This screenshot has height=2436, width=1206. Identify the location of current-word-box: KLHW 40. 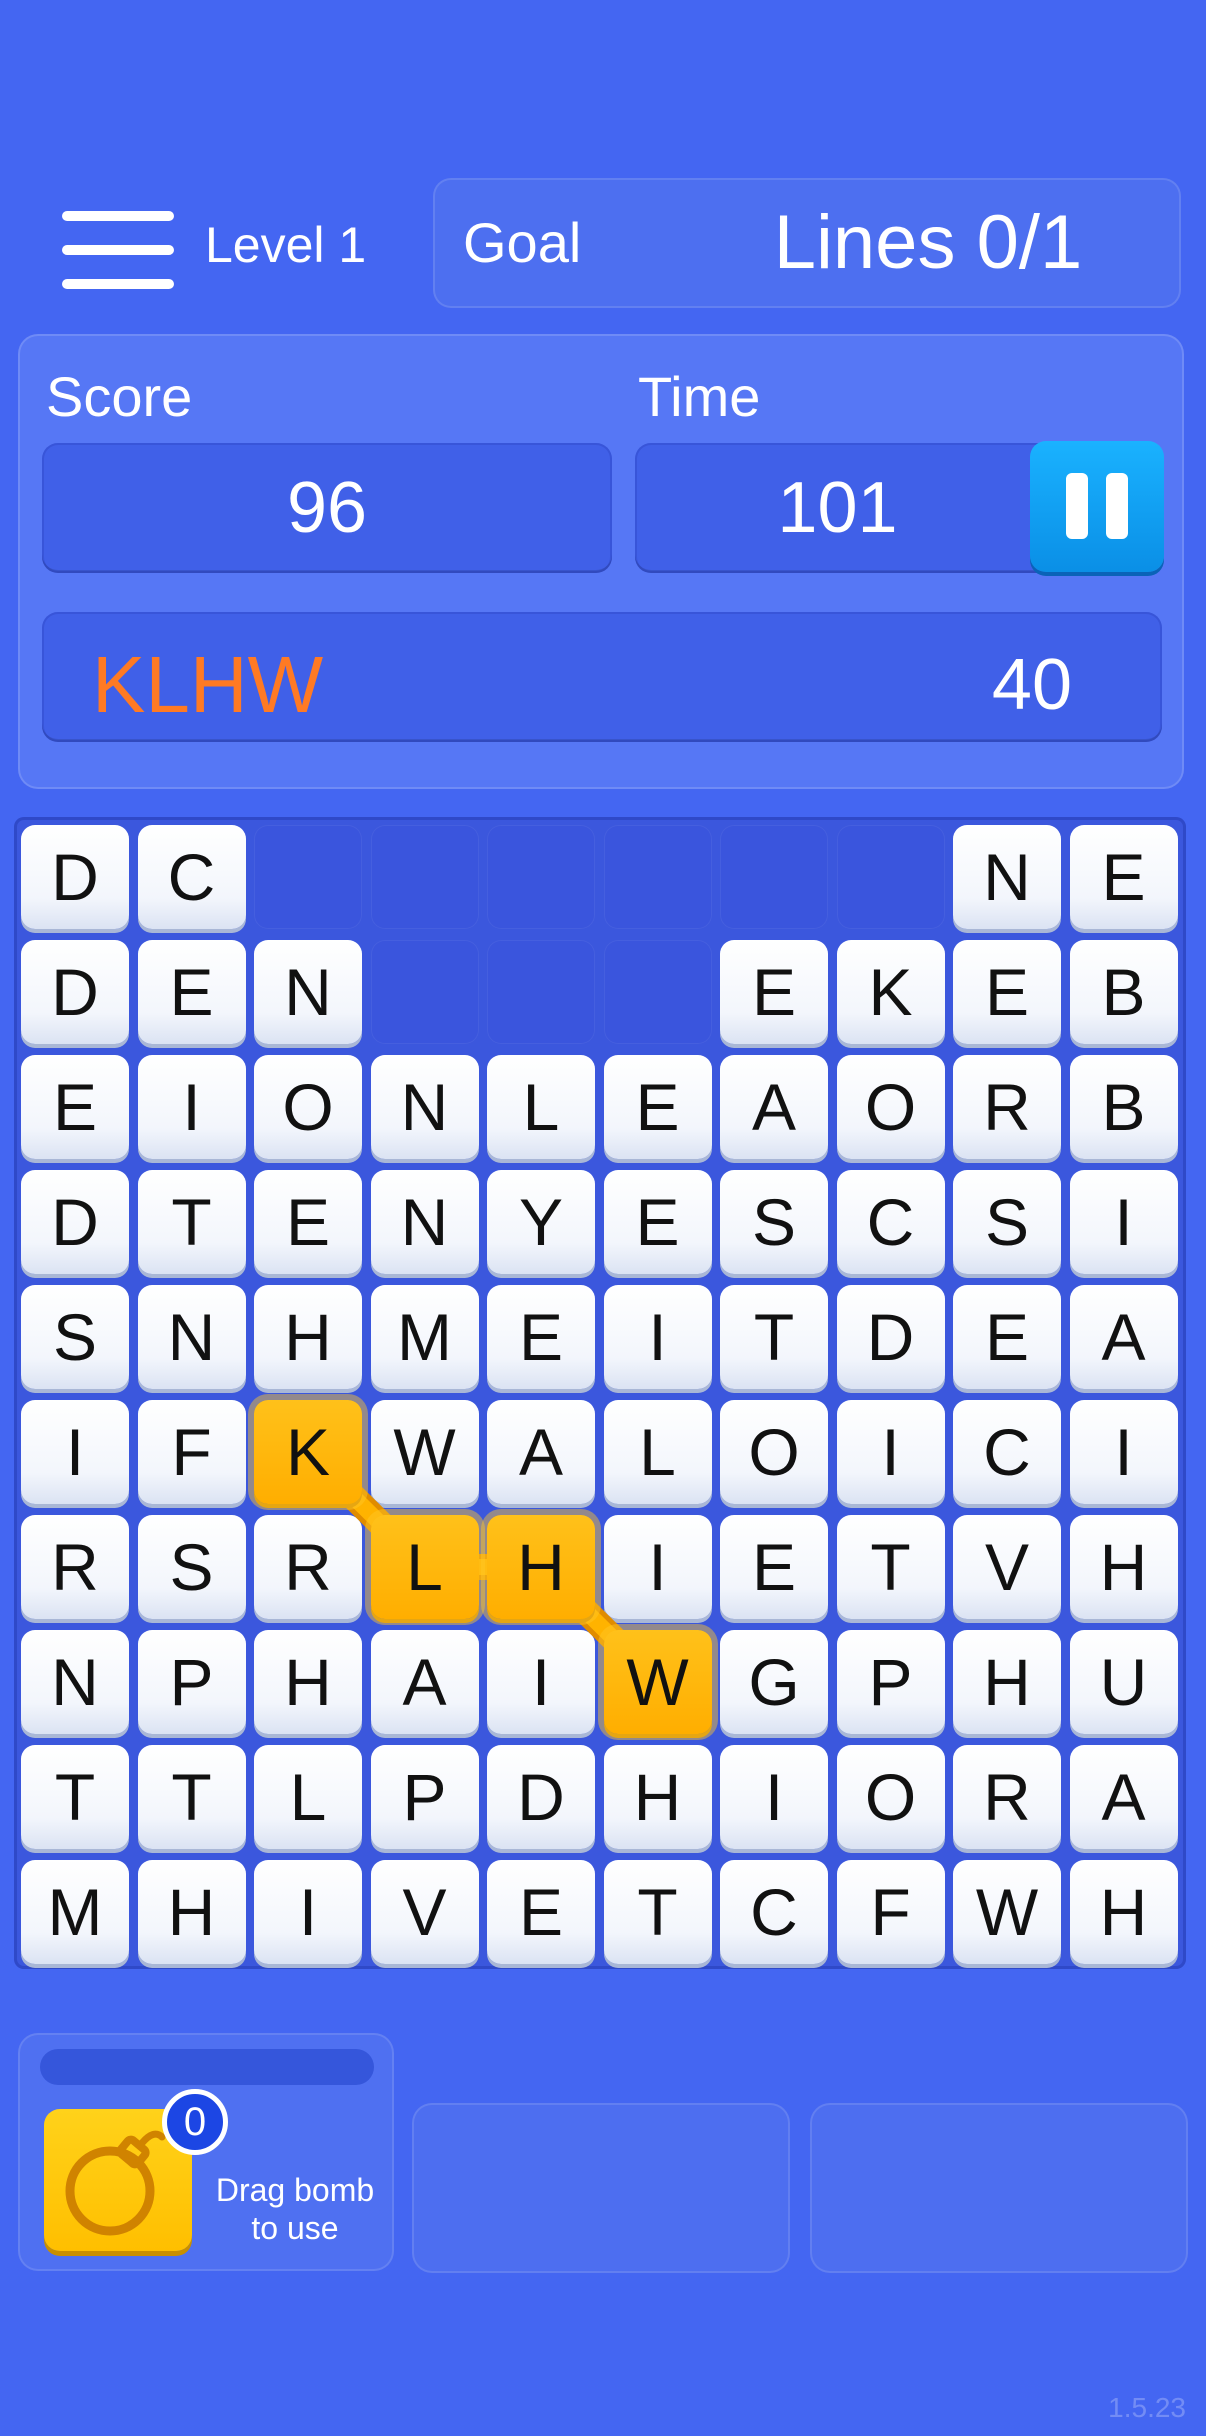
(602, 677).